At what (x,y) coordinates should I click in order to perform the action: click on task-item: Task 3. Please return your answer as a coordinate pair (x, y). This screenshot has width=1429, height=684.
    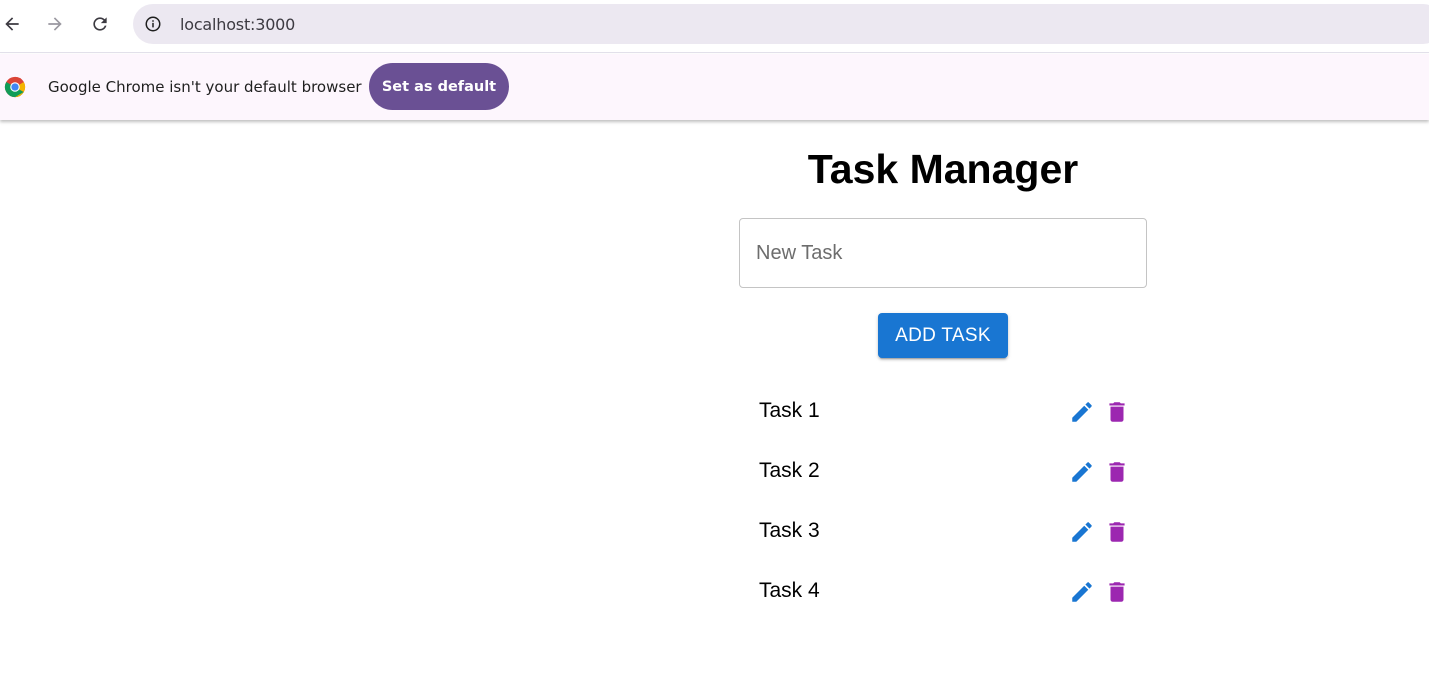
    Looking at the image, I should click on (943, 531).